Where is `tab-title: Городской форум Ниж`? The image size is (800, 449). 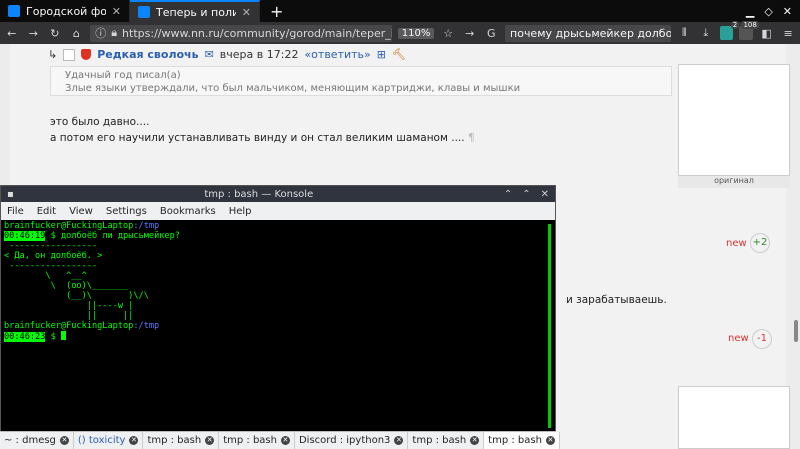 tab-title: Городской форум Ниж is located at coordinates (66, 11).